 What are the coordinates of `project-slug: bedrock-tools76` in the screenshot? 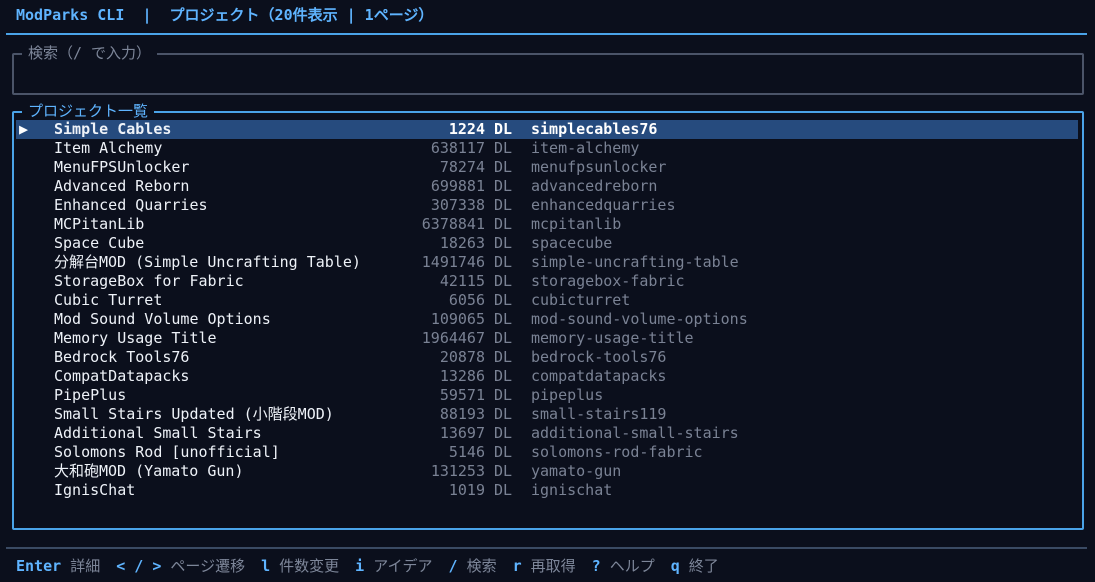 It's located at (599, 357).